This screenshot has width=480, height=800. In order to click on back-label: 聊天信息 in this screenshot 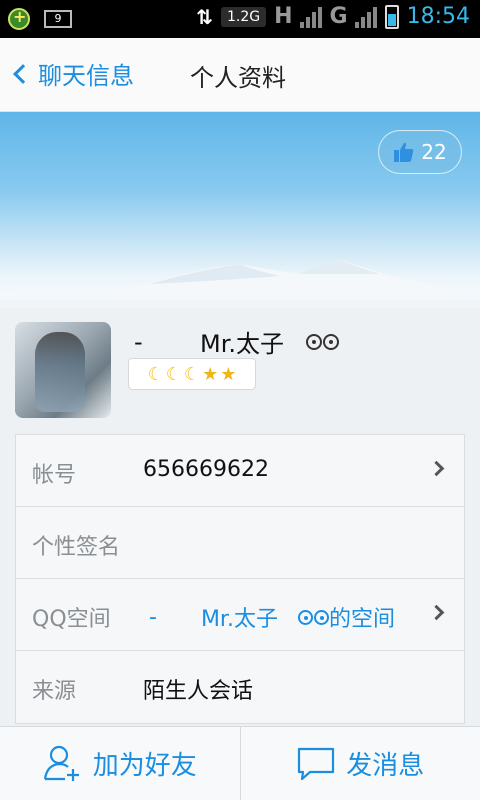, I will do `click(86, 76)`.